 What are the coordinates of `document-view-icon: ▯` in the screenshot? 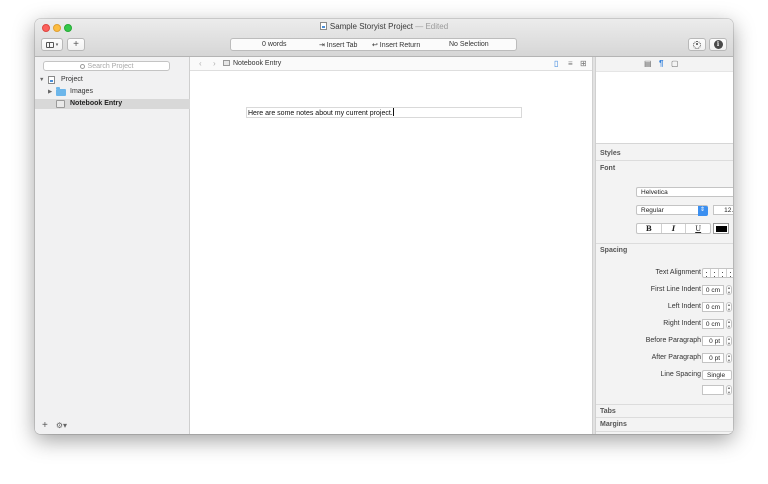 It's located at (556, 63).